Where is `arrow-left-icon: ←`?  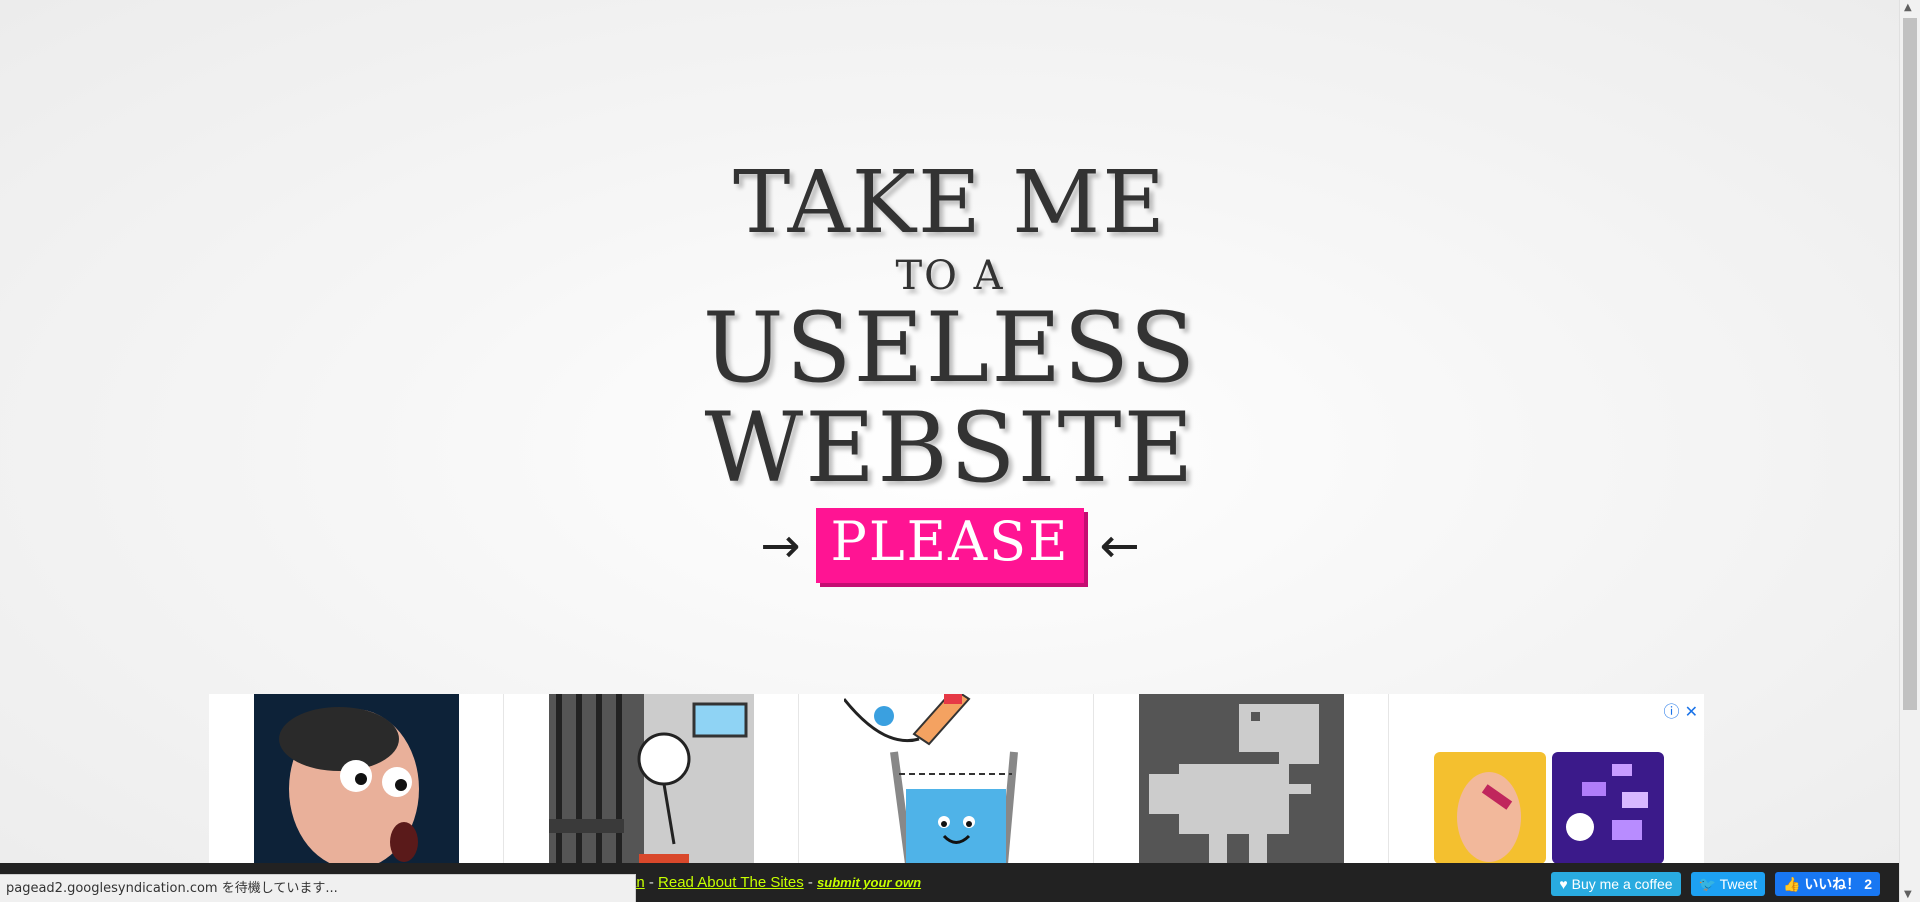
arrow-left-icon: ← is located at coordinates (1119, 545).